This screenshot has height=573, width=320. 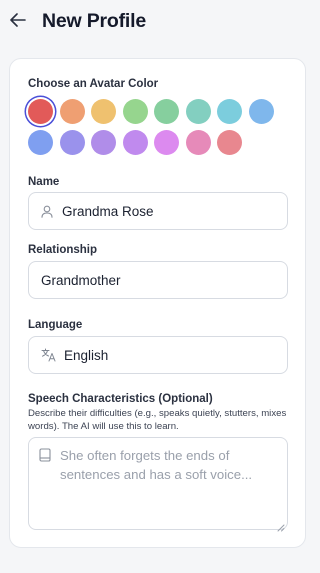 What do you see at coordinates (93, 84) in the screenshot?
I see `avatar-color-label: Choose an Avatar Color` at bounding box center [93, 84].